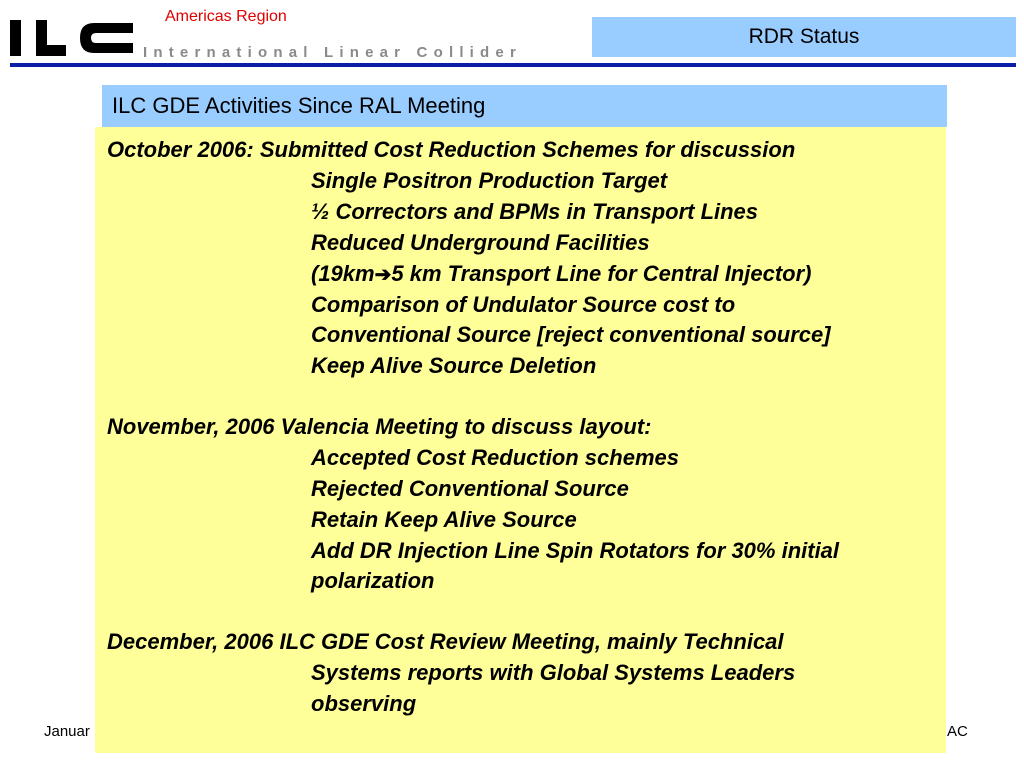 This screenshot has width=1024, height=768. I want to click on status-header: RDR Status, so click(804, 37).